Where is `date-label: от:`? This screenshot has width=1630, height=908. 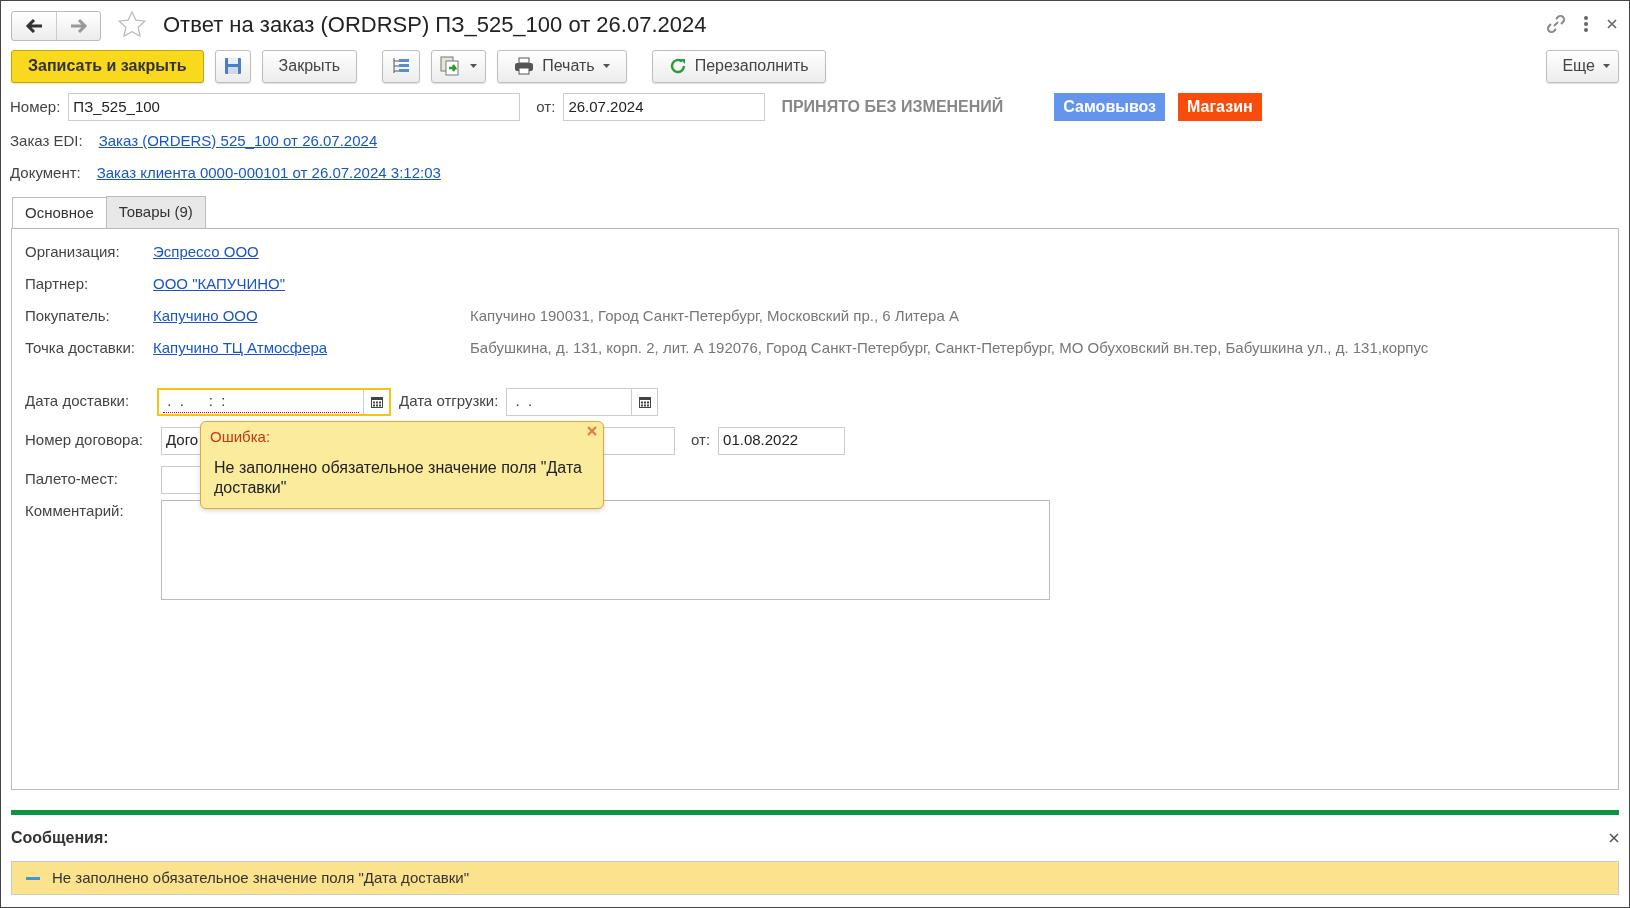 date-label: от: is located at coordinates (546, 106).